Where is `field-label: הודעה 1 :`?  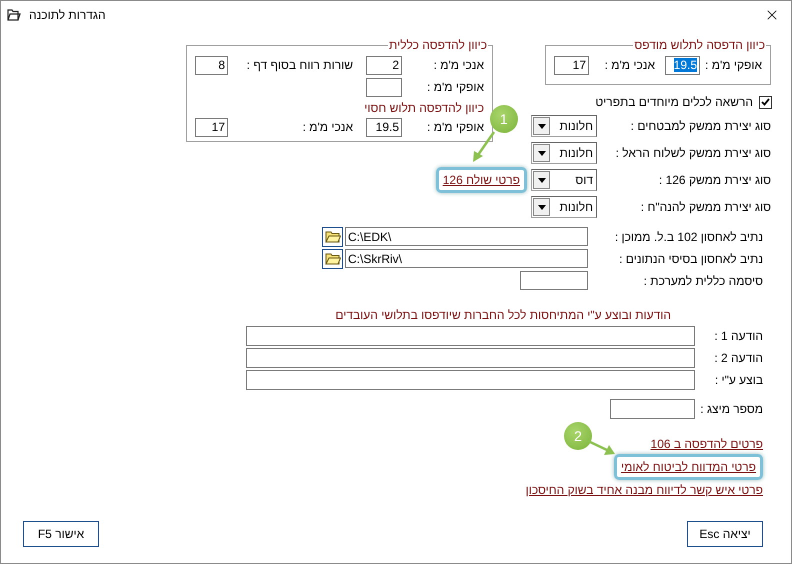 field-label: הודעה 1 : is located at coordinates (738, 336).